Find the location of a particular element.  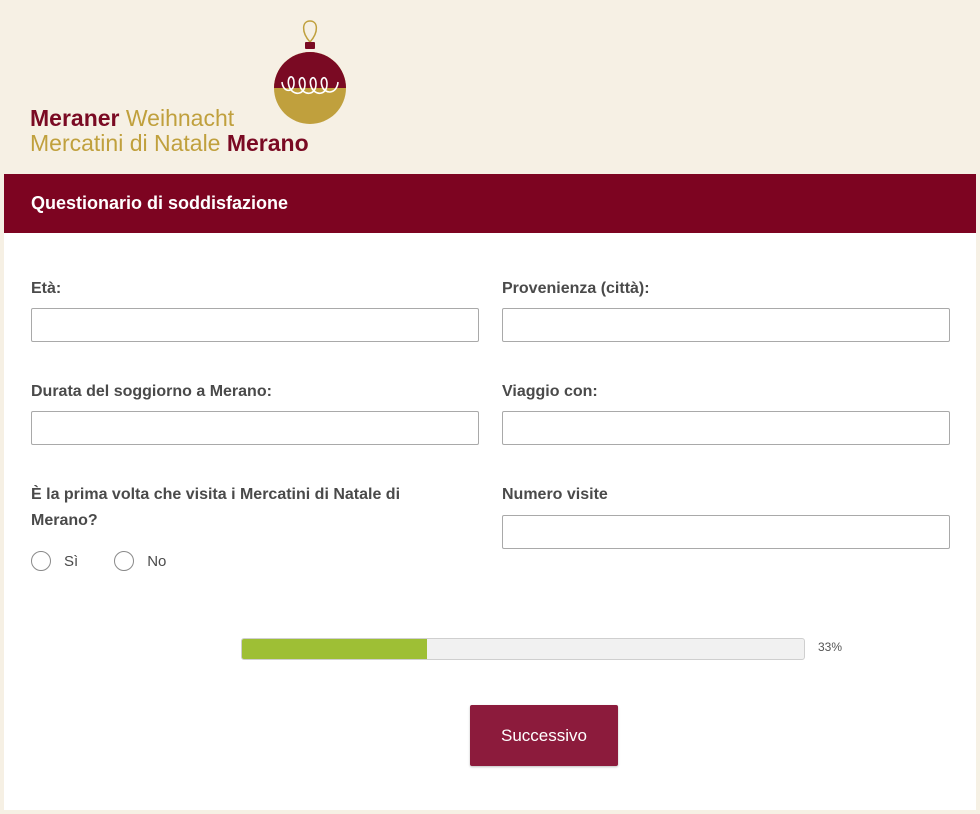

radio-label-yes: Sì is located at coordinates (71, 561).